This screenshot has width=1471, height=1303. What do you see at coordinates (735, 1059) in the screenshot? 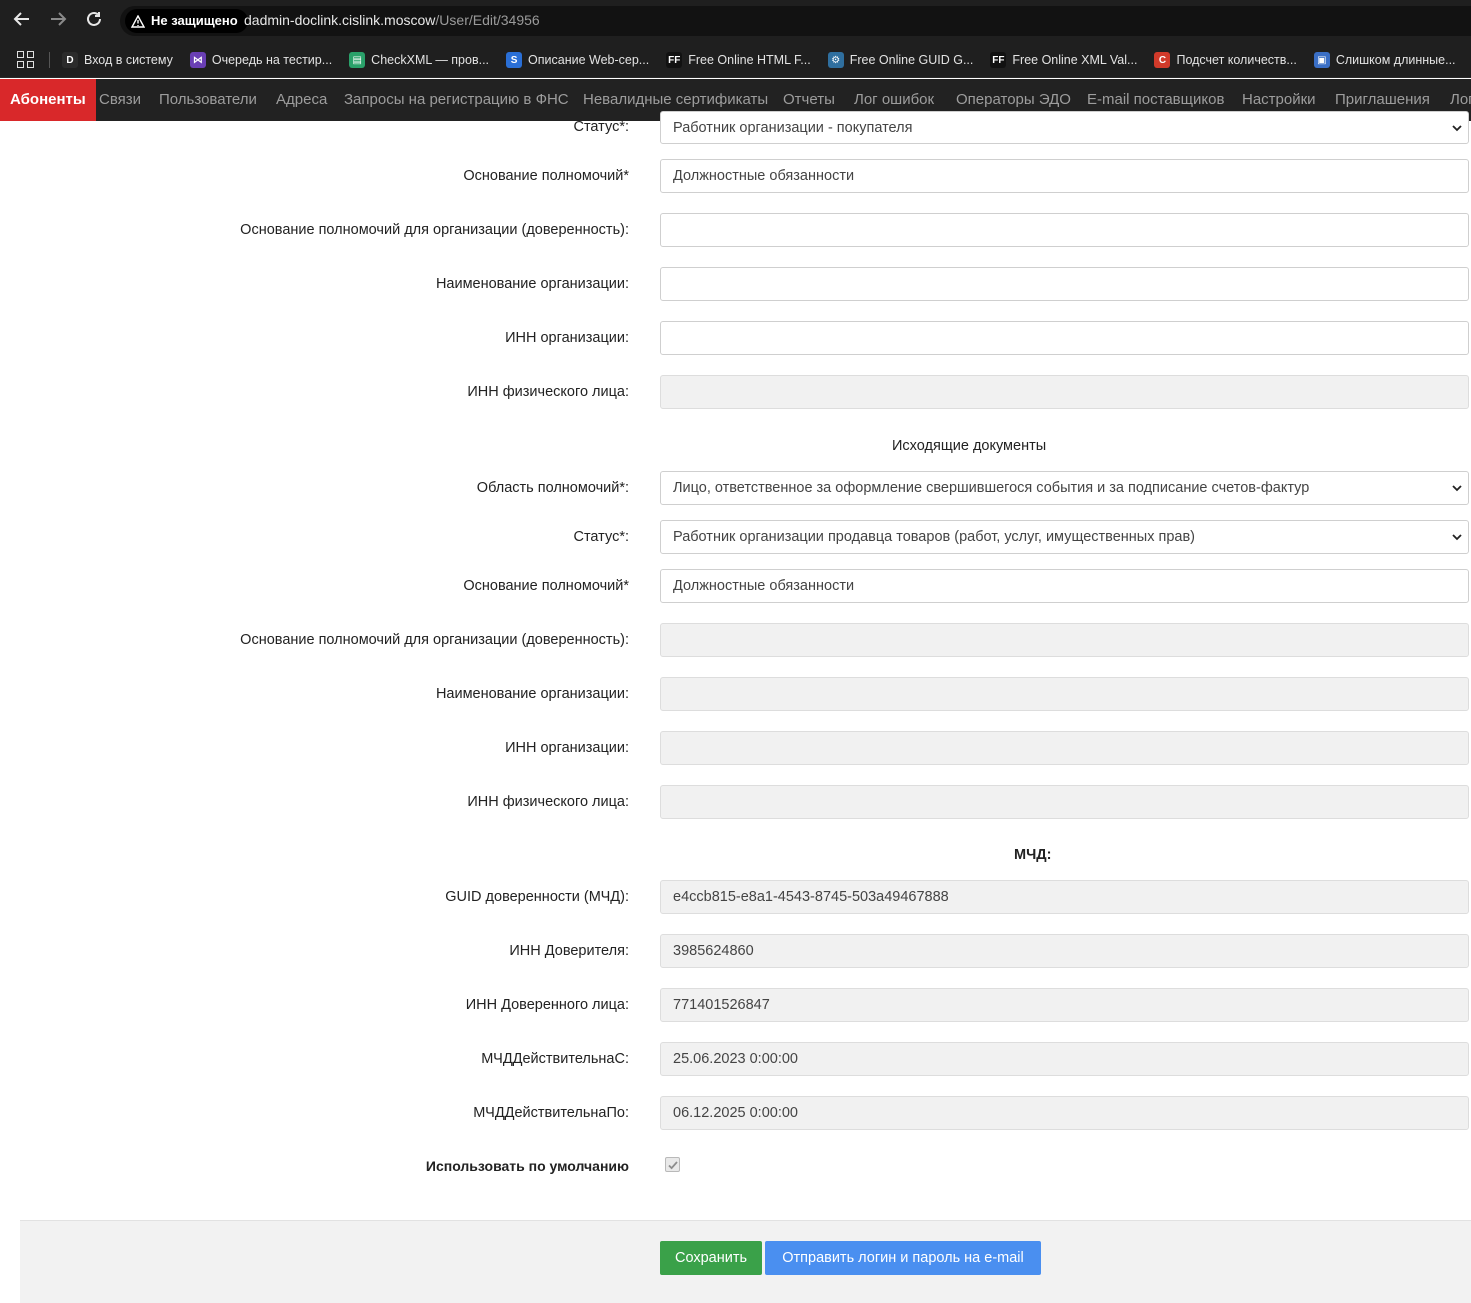
I see `mchd-valid-from-value: 25.06.2023 0:00:00` at bounding box center [735, 1059].